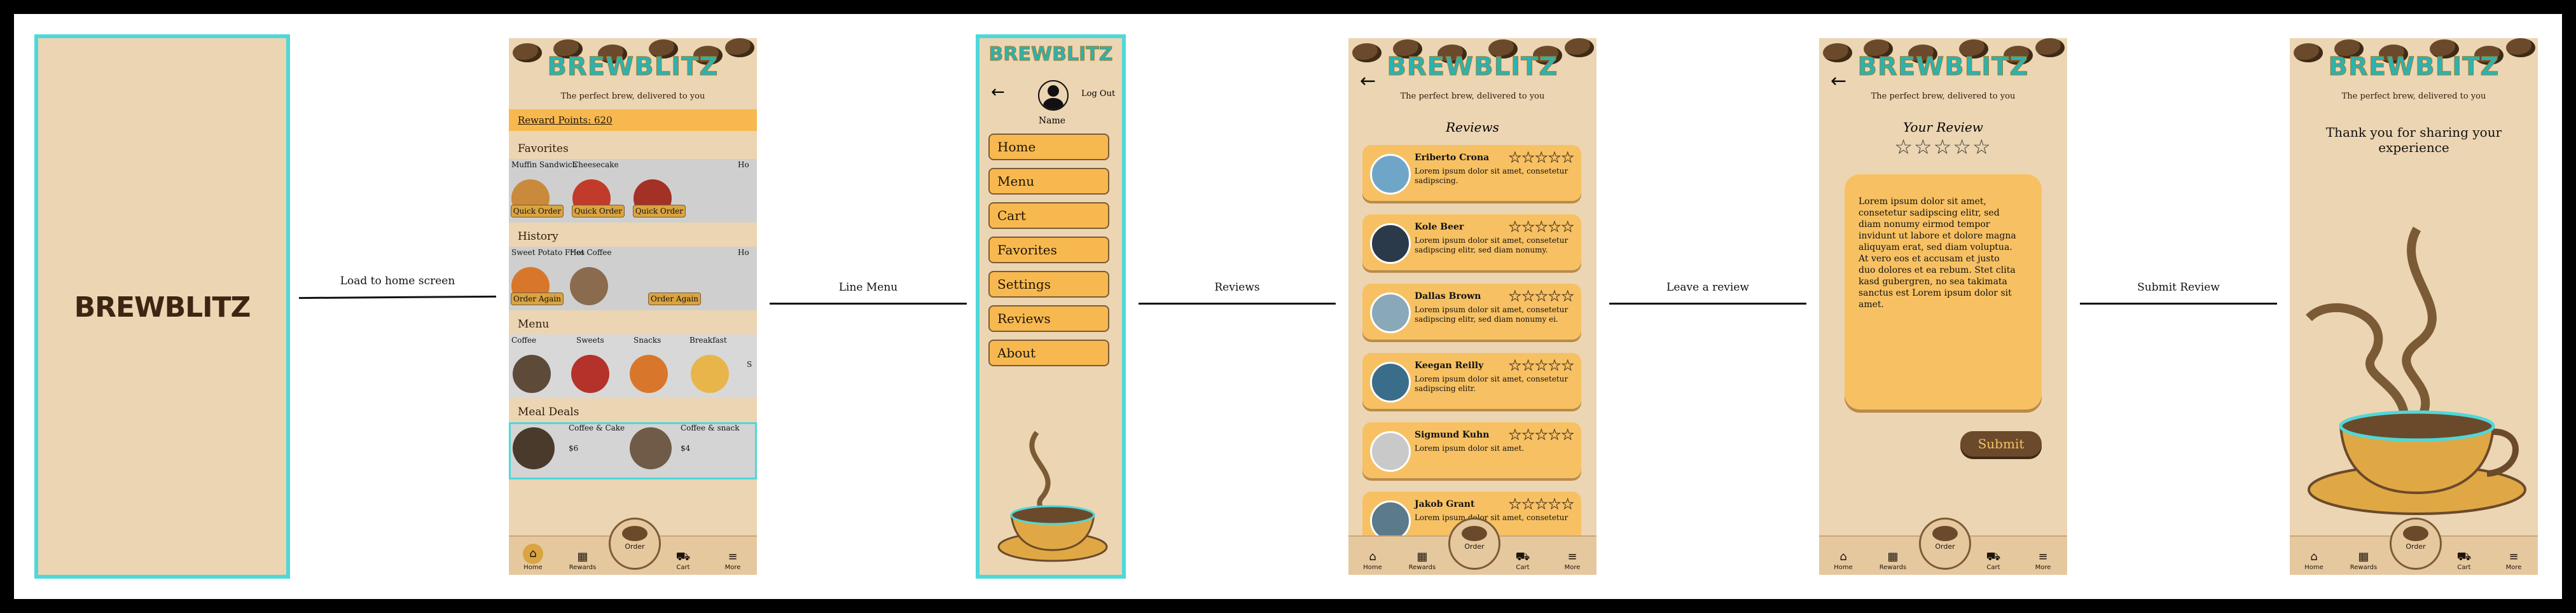 The image size is (2576, 613). Describe the element at coordinates (543, 191) in the screenshot. I see `favorite-card: Muffin Sandwich Quick Order` at that location.